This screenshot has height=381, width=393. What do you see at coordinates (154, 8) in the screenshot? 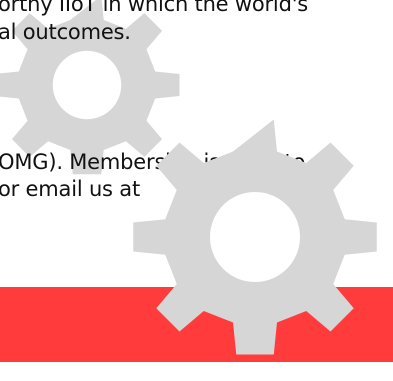
I see `body-text-line: orthy IIoT in which the world's` at bounding box center [154, 8].